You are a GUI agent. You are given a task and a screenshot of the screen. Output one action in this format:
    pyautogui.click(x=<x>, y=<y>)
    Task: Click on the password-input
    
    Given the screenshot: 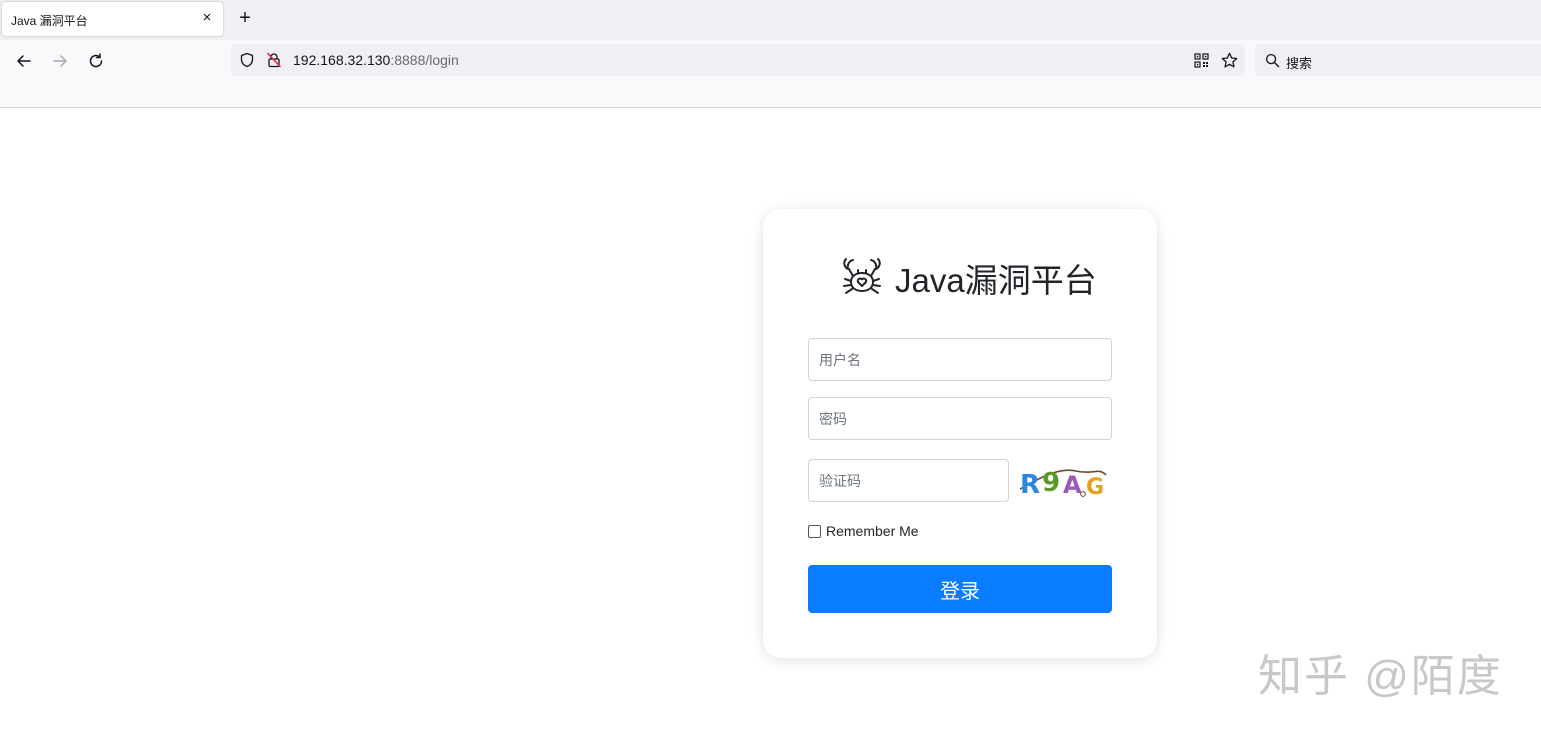 What is the action you would take?
    pyautogui.click(x=960, y=418)
    